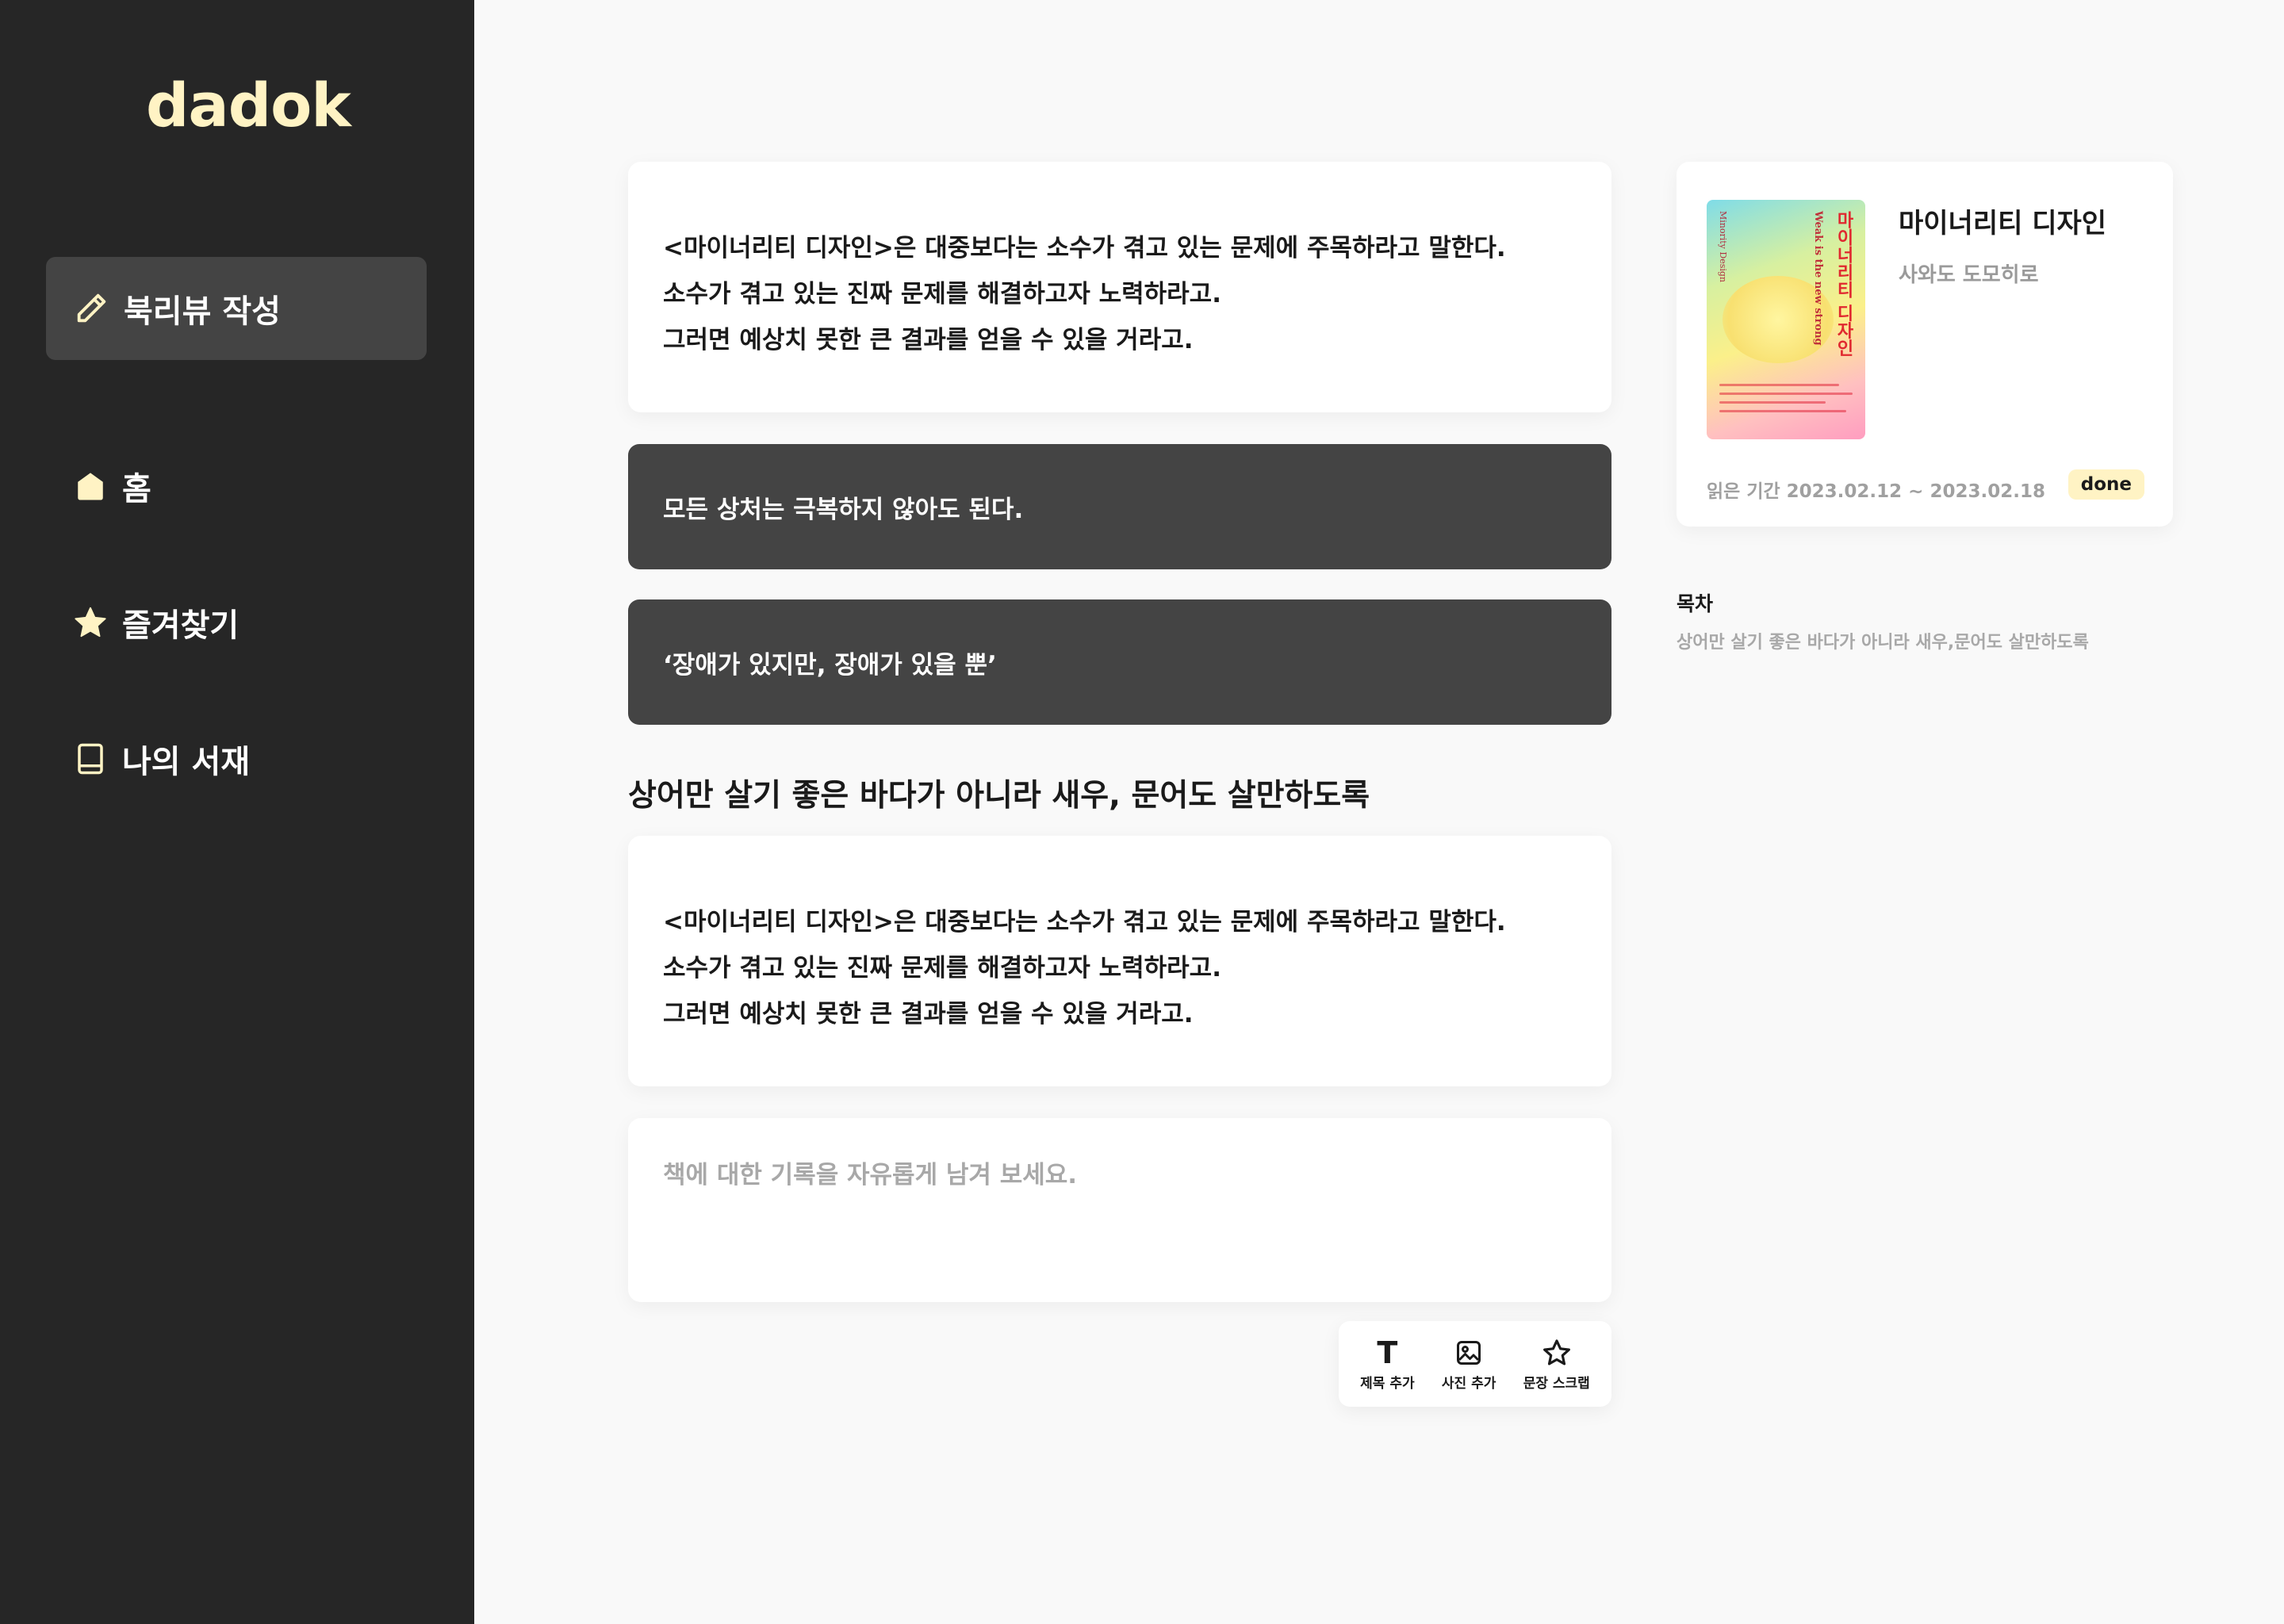 The height and width of the screenshot is (1624, 2284). Describe the element at coordinates (202, 311) in the screenshot. I see `write-review-label: 북리뷰 작성` at that location.